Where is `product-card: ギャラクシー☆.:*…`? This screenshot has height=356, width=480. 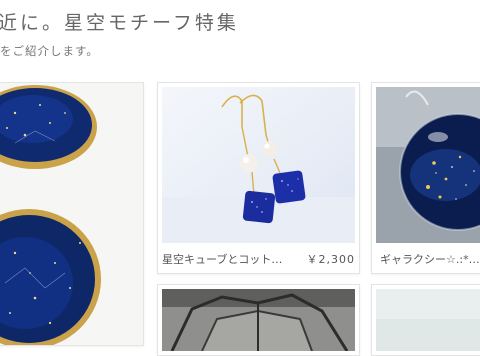 product-card: ギャラクシー☆.:*… is located at coordinates (425, 178).